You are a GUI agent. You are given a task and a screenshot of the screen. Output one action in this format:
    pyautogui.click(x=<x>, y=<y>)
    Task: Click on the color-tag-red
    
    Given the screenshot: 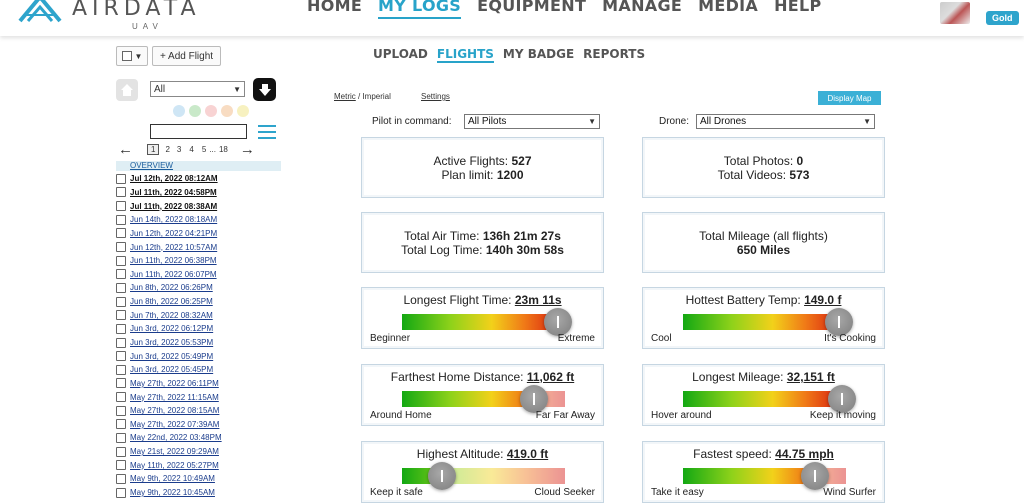 What is the action you would take?
    pyautogui.click(x=211, y=111)
    